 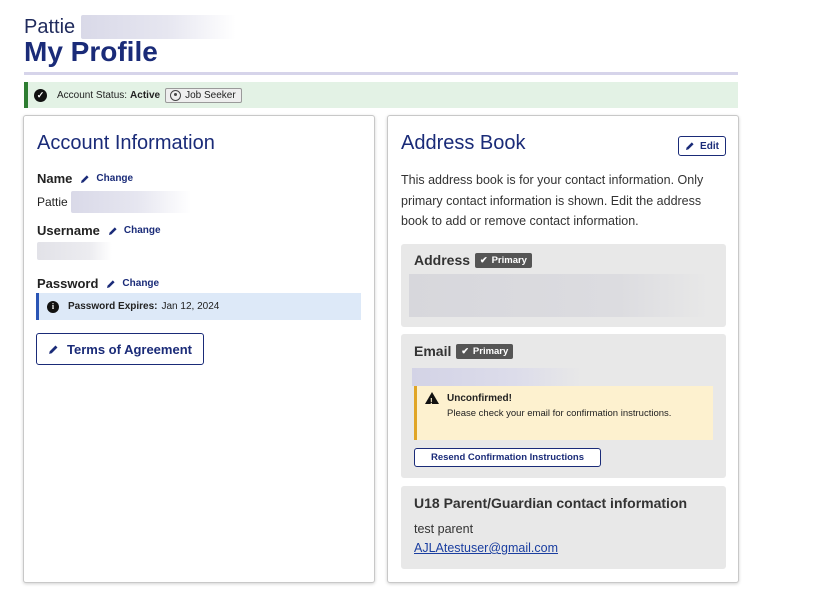 I want to click on address-heading: Address, so click(x=442, y=260).